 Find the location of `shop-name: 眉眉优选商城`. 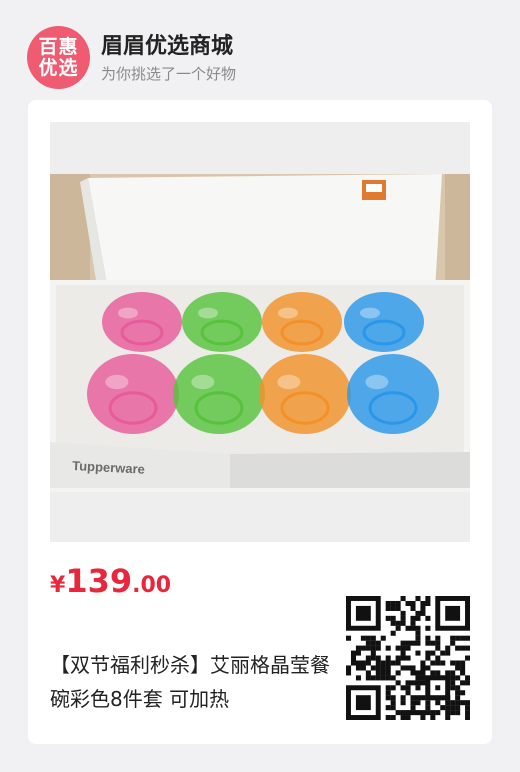

shop-name: 眉眉优选商城 is located at coordinates (167, 44).